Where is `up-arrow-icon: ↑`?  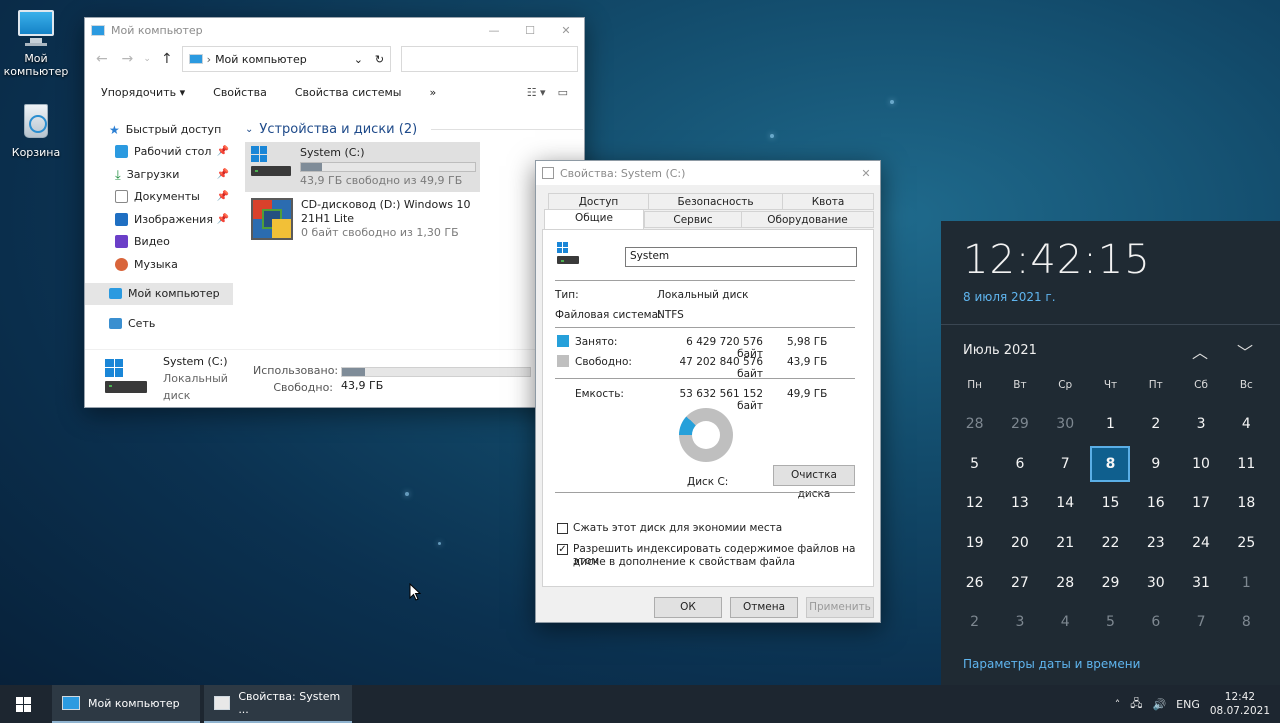
up-arrow-icon: ↑ is located at coordinates (167, 59).